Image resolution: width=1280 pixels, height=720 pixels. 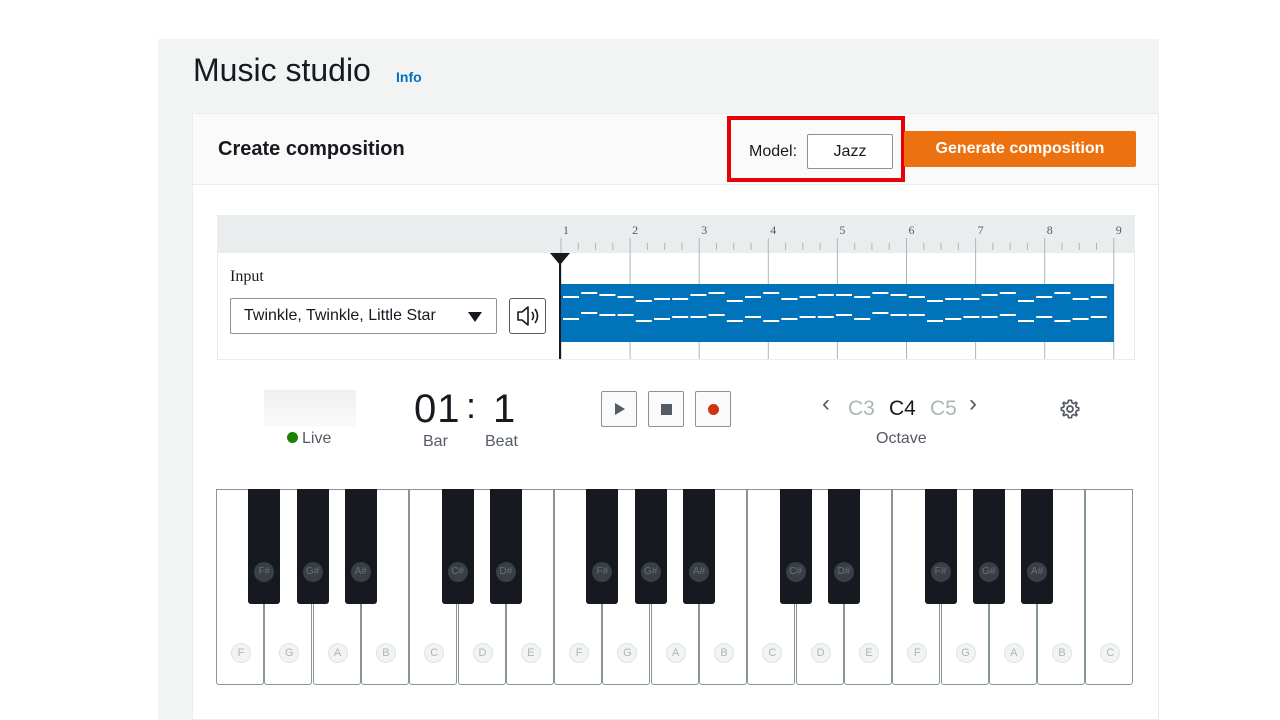 What do you see at coordinates (1070, 409) in the screenshot?
I see `gear-icon` at bounding box center [1070, 409].